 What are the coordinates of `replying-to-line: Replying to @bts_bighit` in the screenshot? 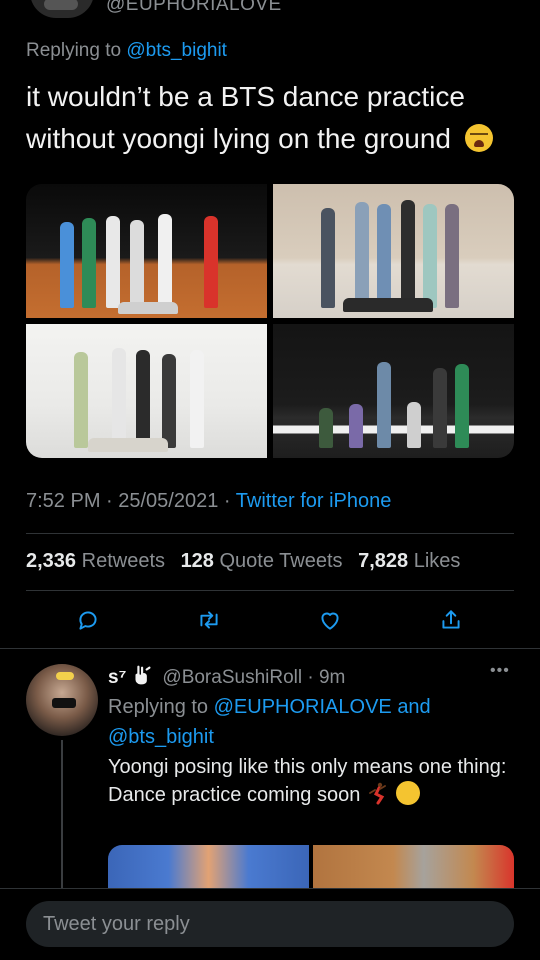 It's located at (126, 51).